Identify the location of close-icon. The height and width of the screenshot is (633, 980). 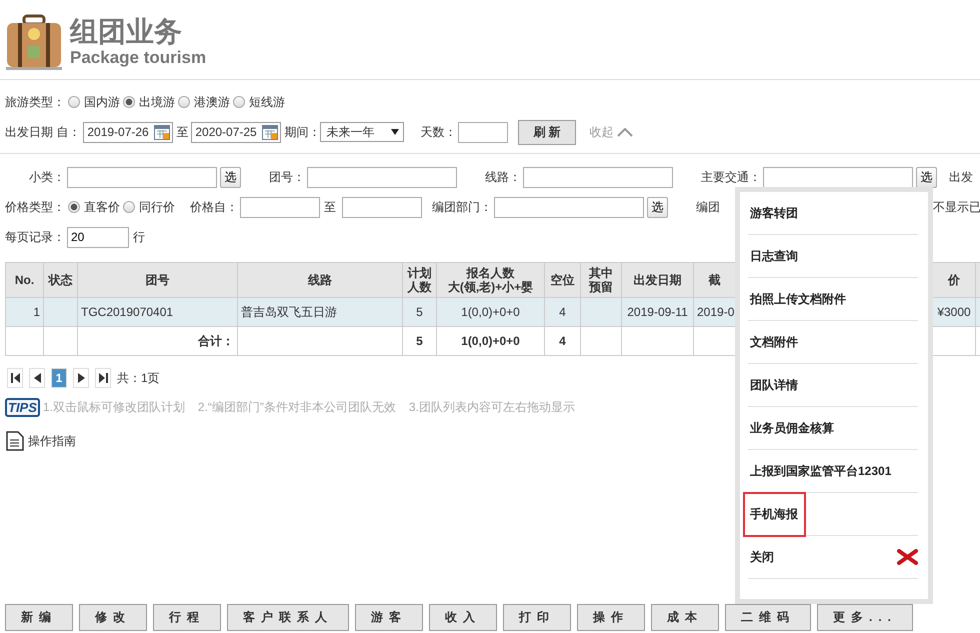
(907, 557).